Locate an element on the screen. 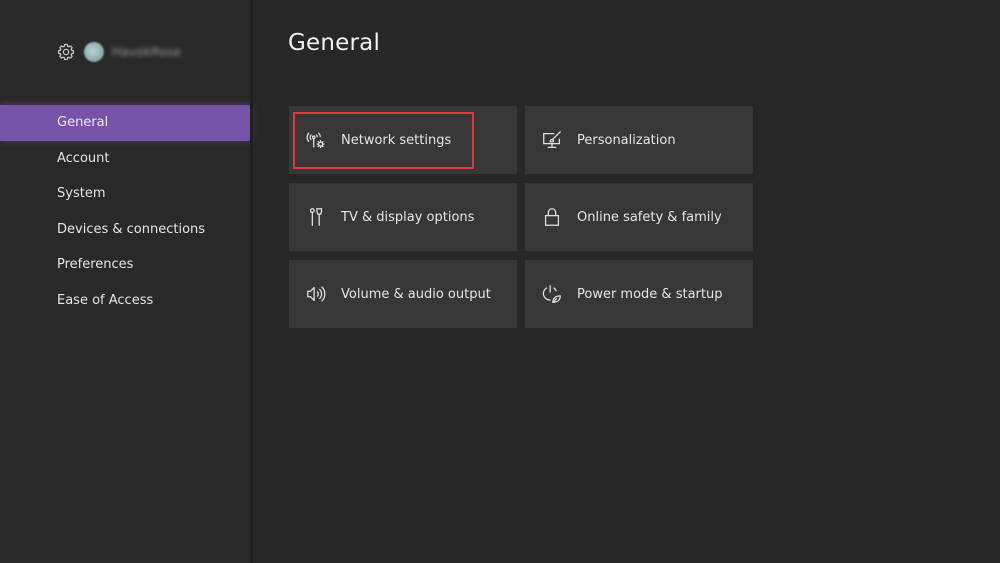 The height and width of the screenshot is (563, 1000). network-gear-icon is located at coordinates (316, 140).